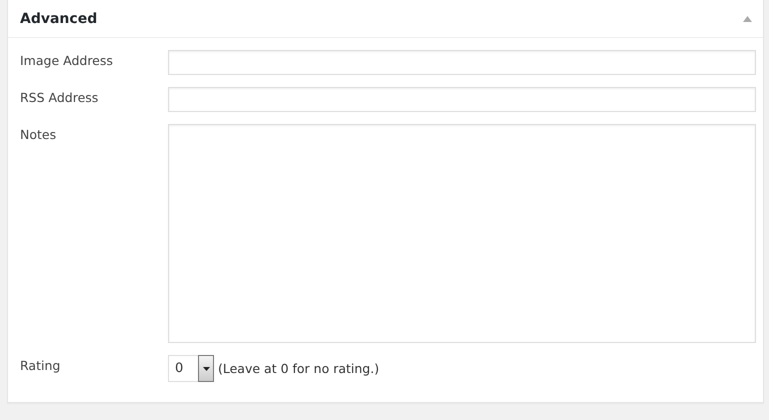 The image size is (769, 420). I want to click on hint-text: (Leave at 0 for no rating.), so click(299, 368).